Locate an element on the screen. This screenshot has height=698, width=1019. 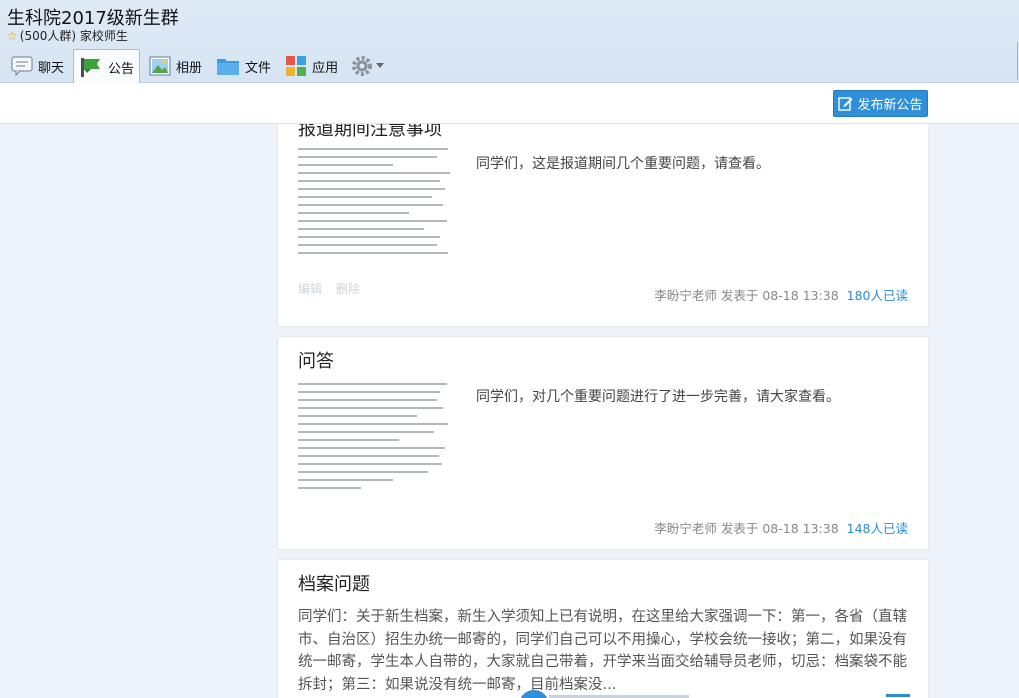
announcement-actions: 编辑 删除 is located at coordinates (329, 288).